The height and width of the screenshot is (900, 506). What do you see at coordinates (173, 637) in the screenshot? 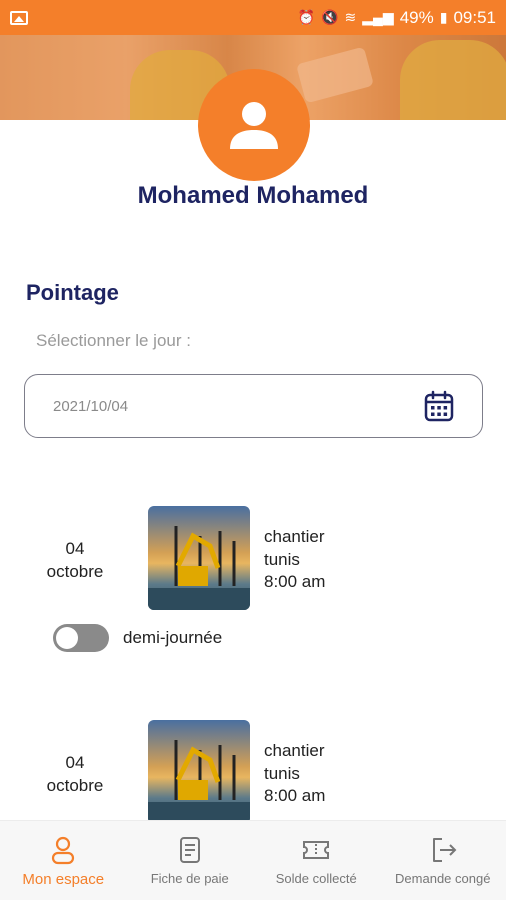
I see `half-day-label: demi-journée` at bounding box center [173, 637].